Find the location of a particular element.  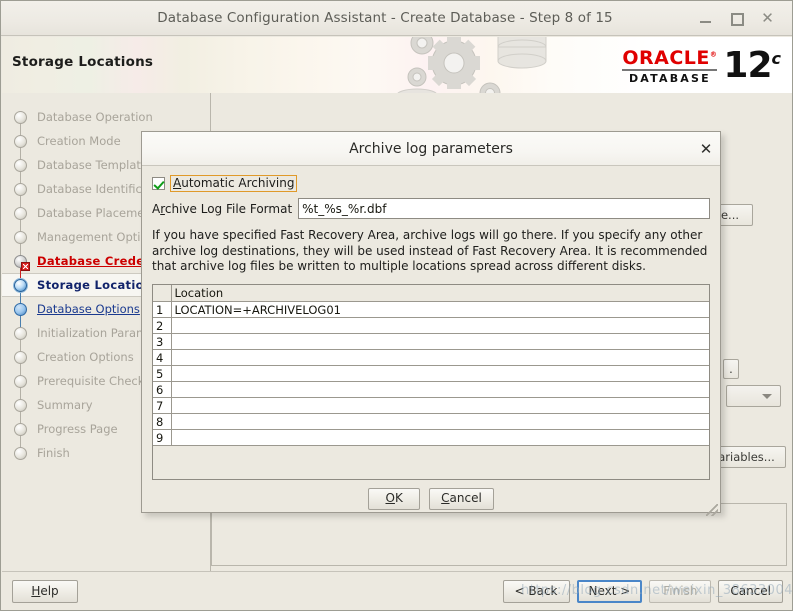

page-banner: Storage Locations ORACLE® DATABASE 12c is located at coordinates (397, 65).